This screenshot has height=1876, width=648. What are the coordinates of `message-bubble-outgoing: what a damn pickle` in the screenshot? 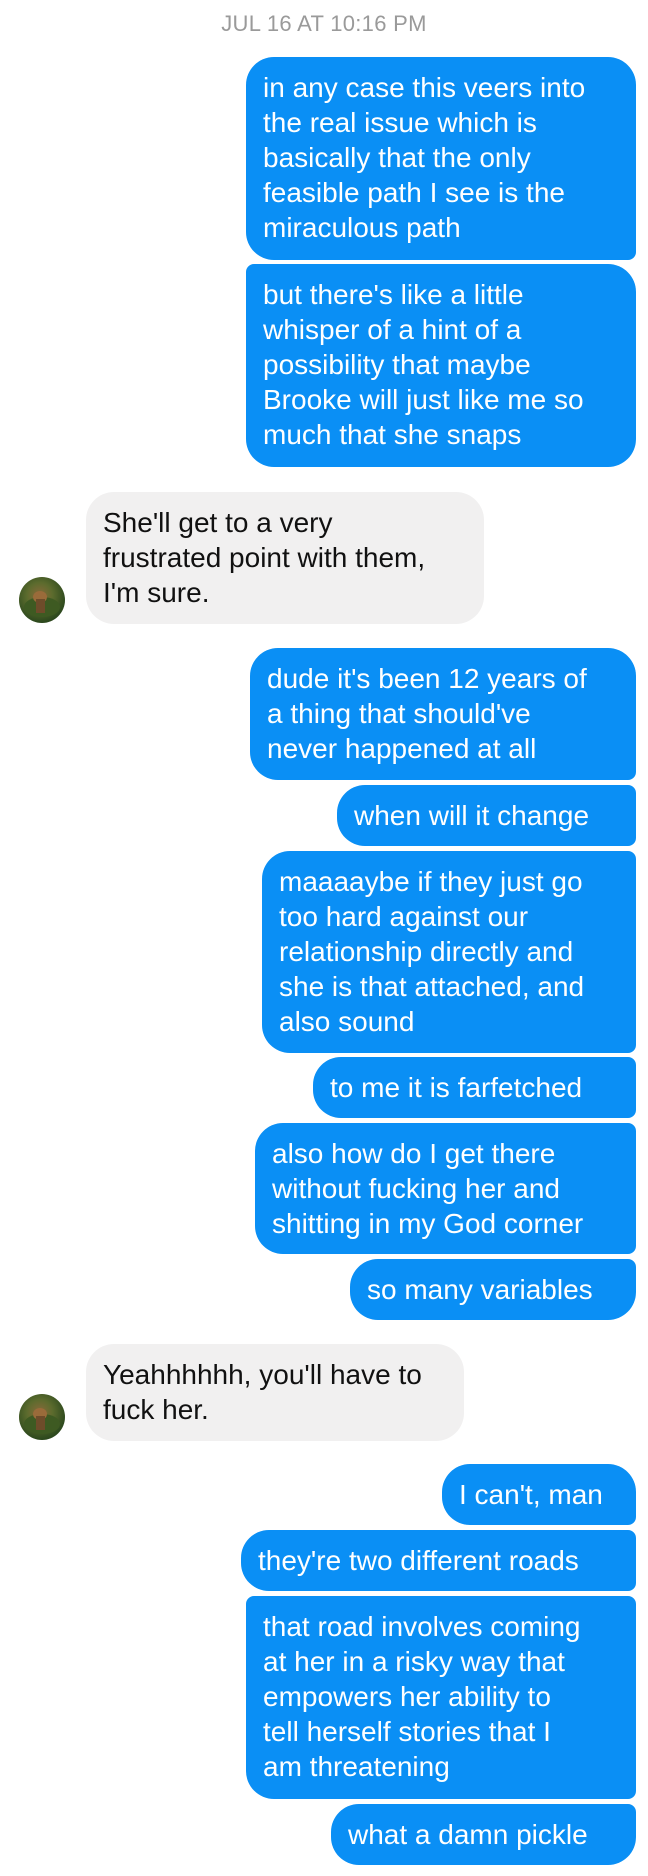 It's located at (483, 1834).